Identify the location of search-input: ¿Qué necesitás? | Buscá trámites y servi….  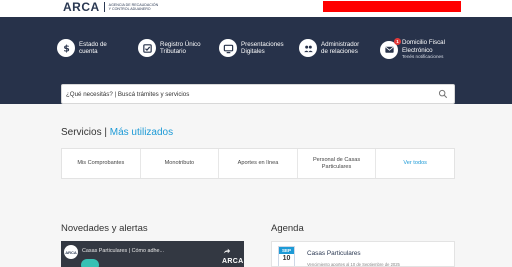
(252, 94).